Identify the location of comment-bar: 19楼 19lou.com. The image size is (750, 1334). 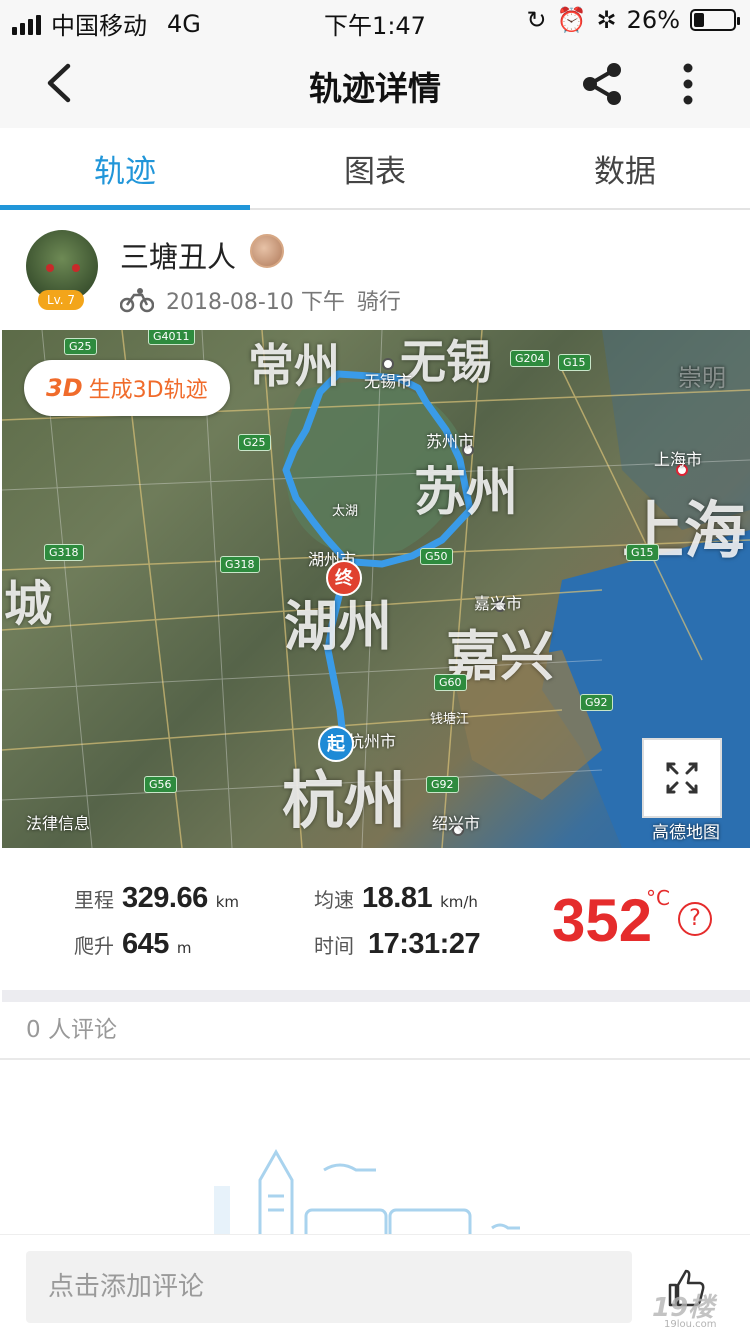
(375, 1284).